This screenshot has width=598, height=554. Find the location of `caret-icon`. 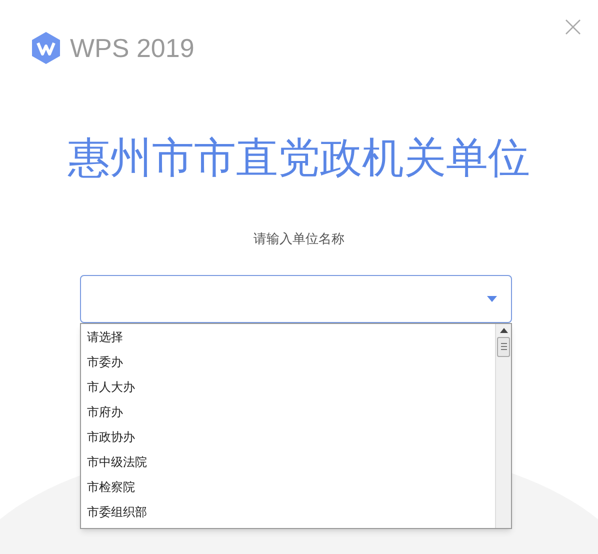

caret-icon is located at coordinates (492, 299).